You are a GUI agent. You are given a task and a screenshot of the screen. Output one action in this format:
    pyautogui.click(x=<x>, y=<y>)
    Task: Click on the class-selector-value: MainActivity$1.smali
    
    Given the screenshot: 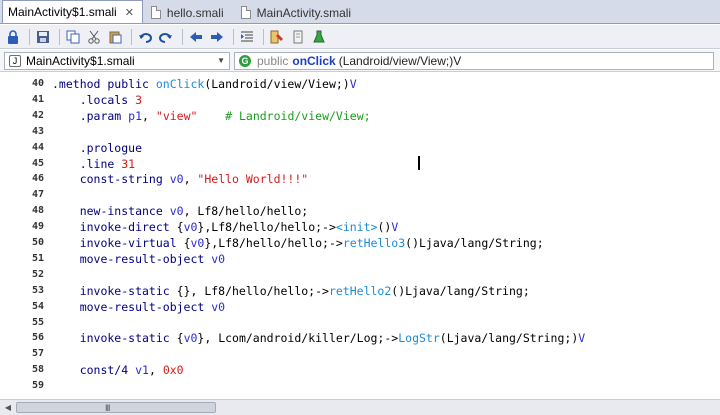 What is the action you would take?
    pyautogui.click(x=80, y=60)
    